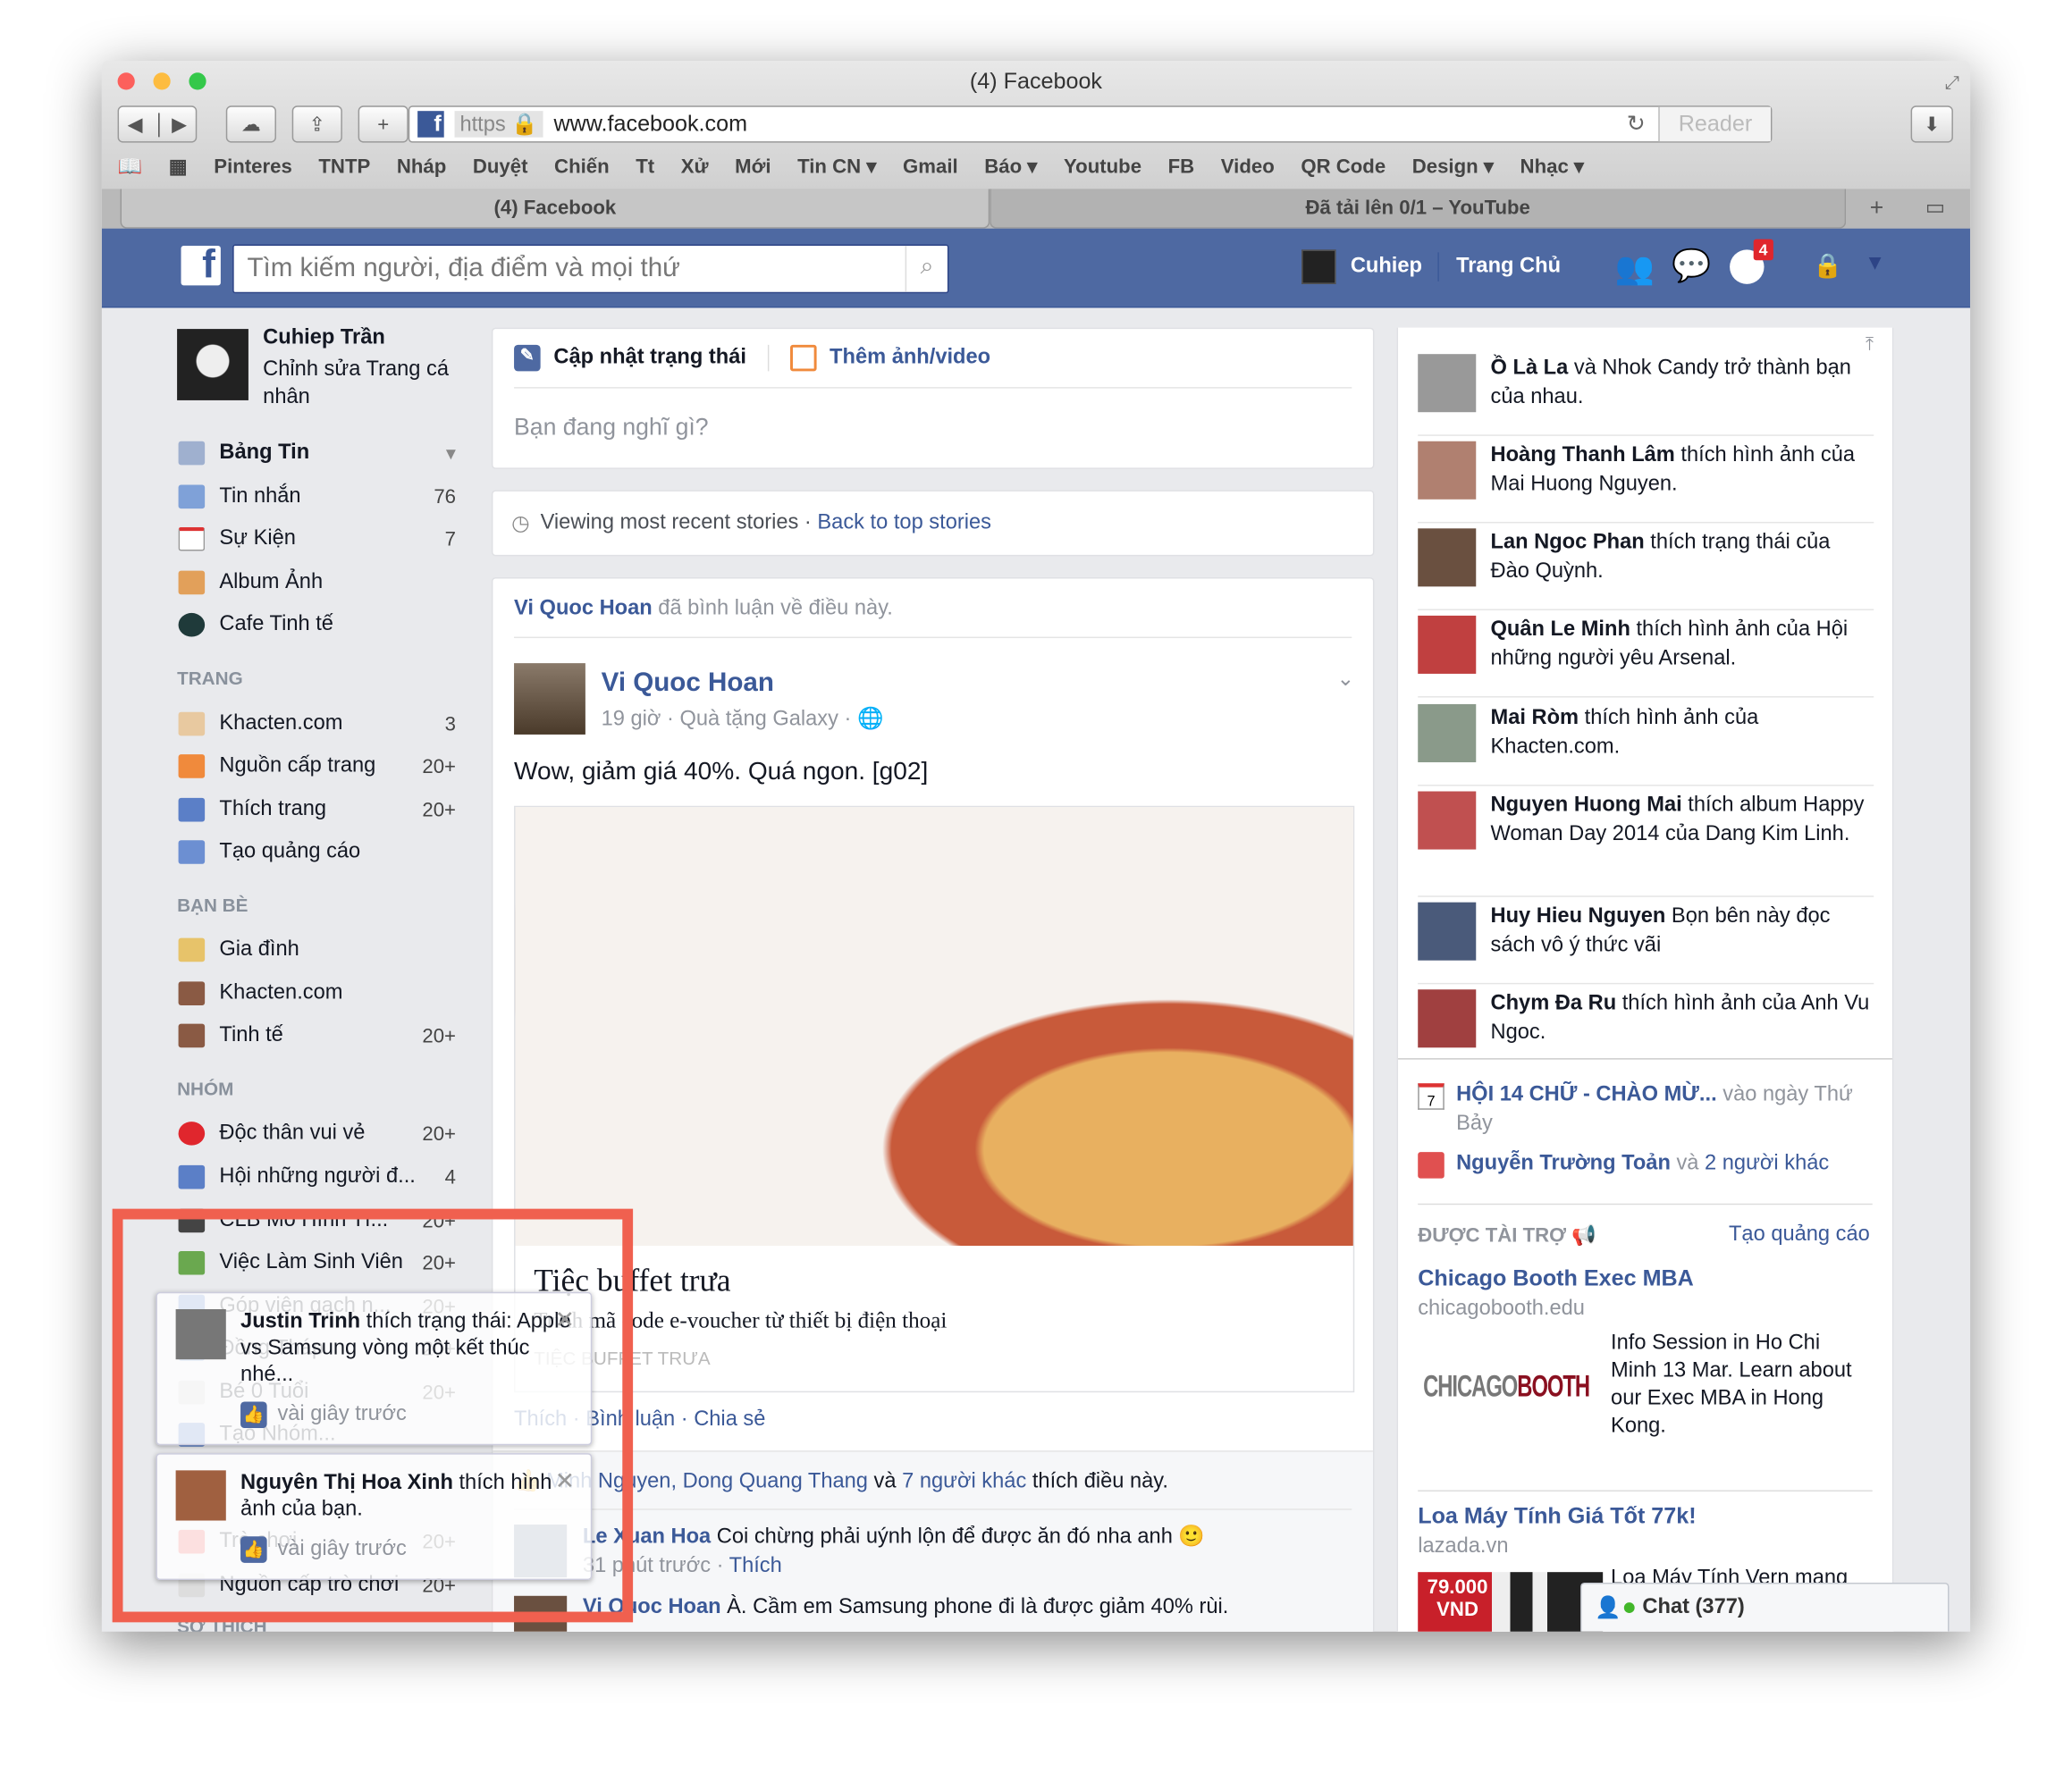 The width and height of the screenshot is (2072, 1773). Describe the element at coordinates (1935, 208) in the screenshot. I see `show-all-tabs-icon: ▭` at that location.